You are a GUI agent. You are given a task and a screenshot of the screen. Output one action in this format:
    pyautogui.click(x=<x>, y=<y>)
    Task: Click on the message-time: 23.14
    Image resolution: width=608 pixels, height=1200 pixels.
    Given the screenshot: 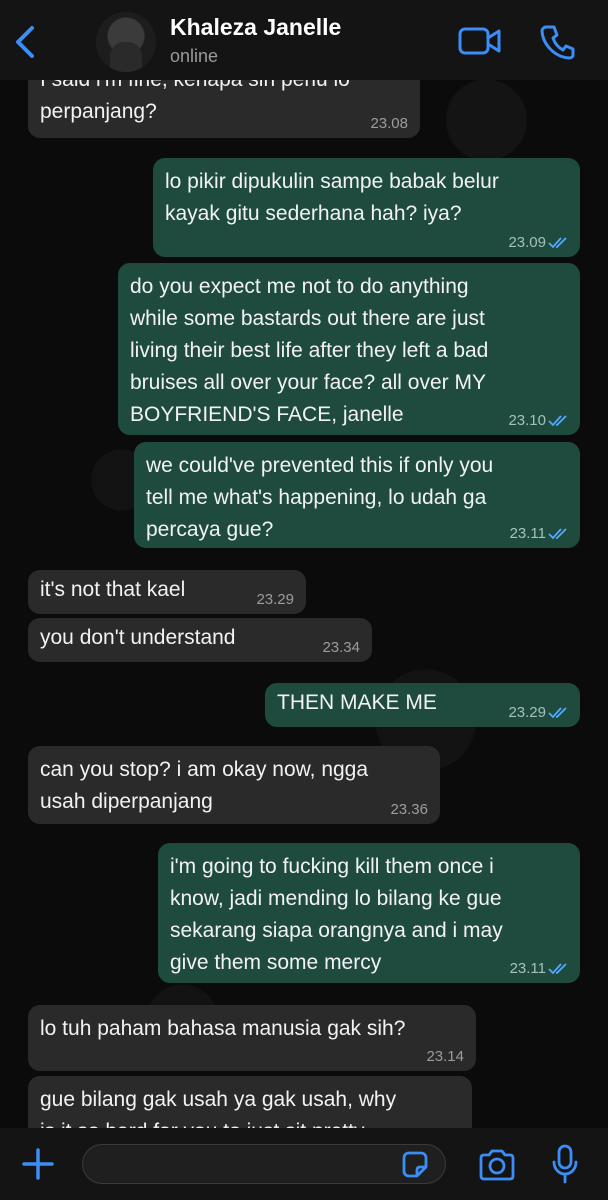 What is the action you would take?
    pyautogui.click(x=445, y=1056)
    